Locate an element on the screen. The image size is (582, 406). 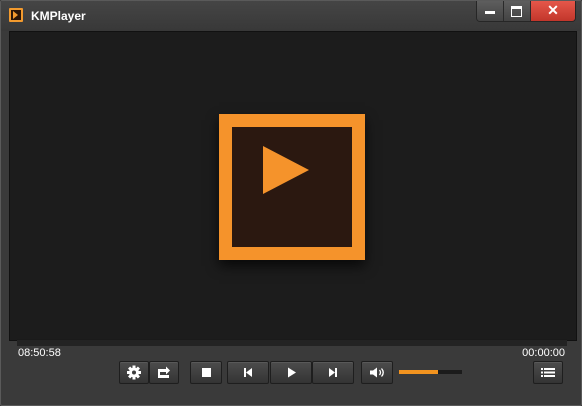
volume-slider is located at coordinates (430, 372).